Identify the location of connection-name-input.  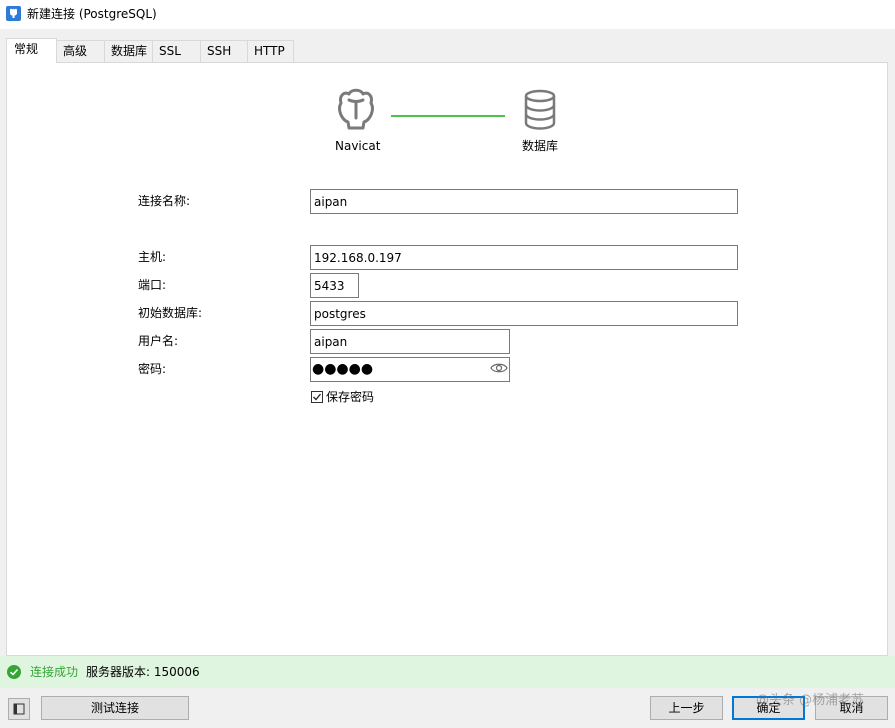
(524, 201).